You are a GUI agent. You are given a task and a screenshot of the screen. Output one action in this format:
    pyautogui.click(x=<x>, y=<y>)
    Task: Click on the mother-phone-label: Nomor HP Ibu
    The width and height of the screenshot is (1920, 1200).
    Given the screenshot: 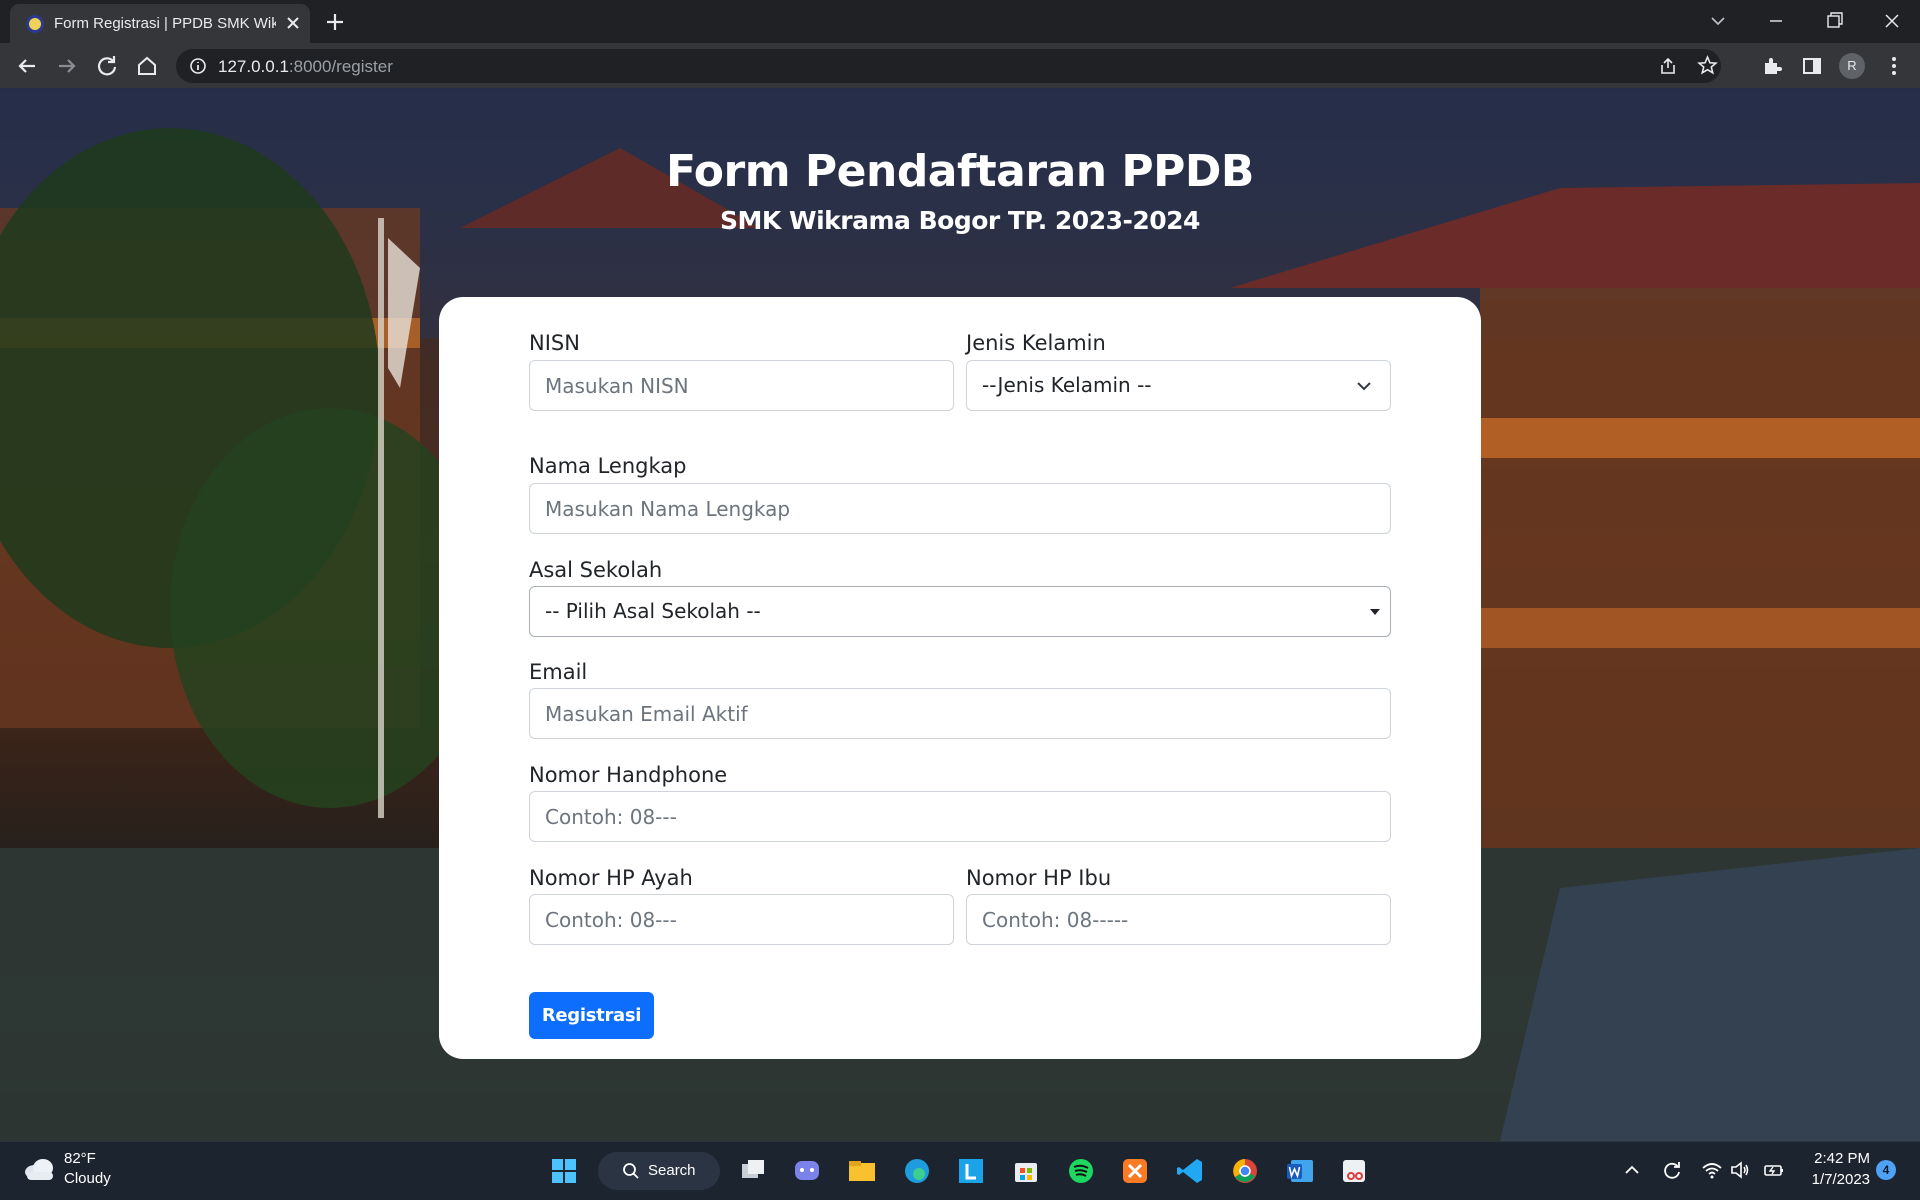 What is the action you would take?
    pyautogui.click(x=1039, y=878)
    